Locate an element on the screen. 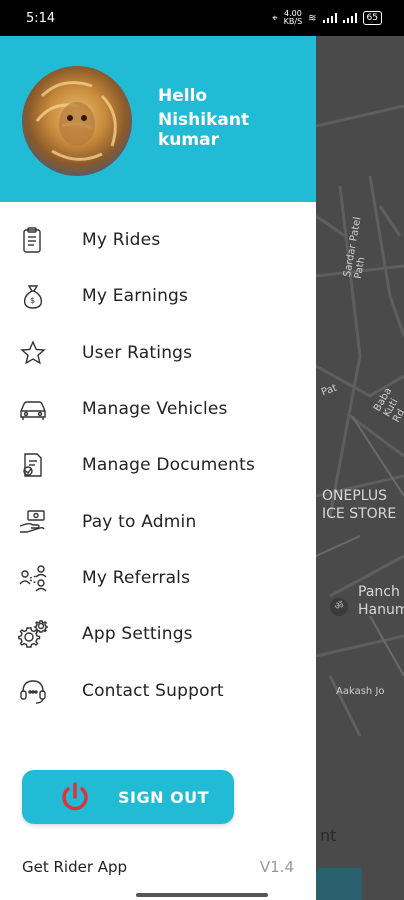  menu-item-contact-support: Contact Support is located at coordinates (158, 690).